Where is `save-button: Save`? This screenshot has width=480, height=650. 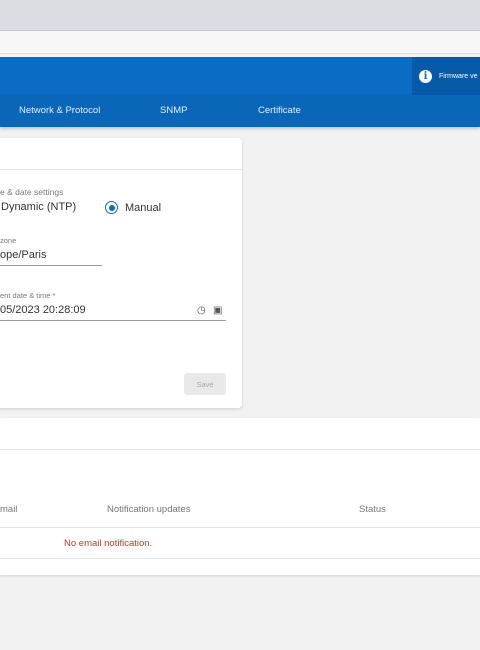 save-button: Save is located at coordinates (205, 384).